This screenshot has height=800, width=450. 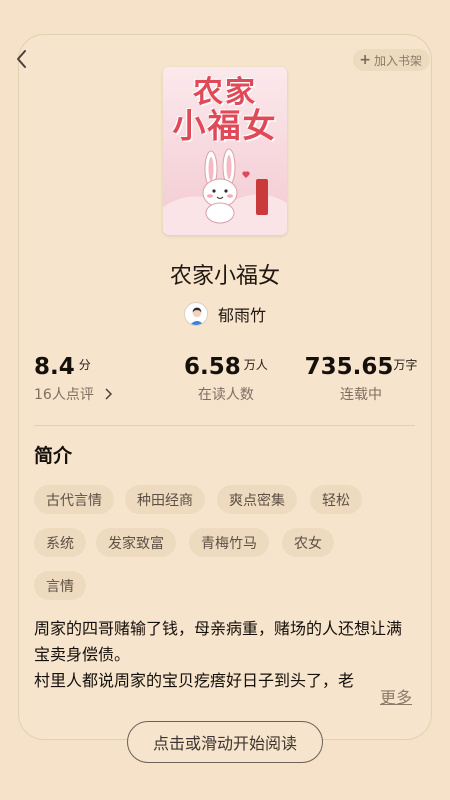 I want to click on words-stat: 735.65万字 连载中, so click(x=361, y=379).